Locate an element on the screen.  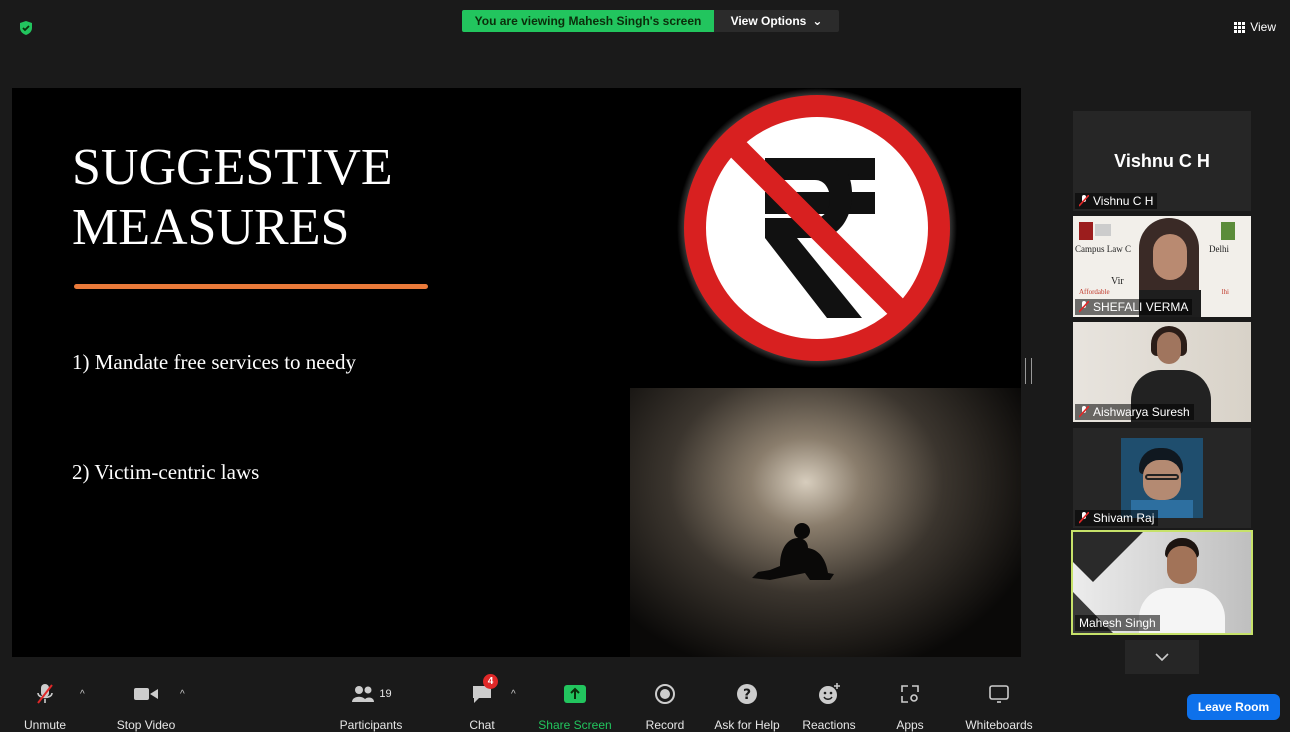
microphone-muted-icon is located at coordinates (45, 694).